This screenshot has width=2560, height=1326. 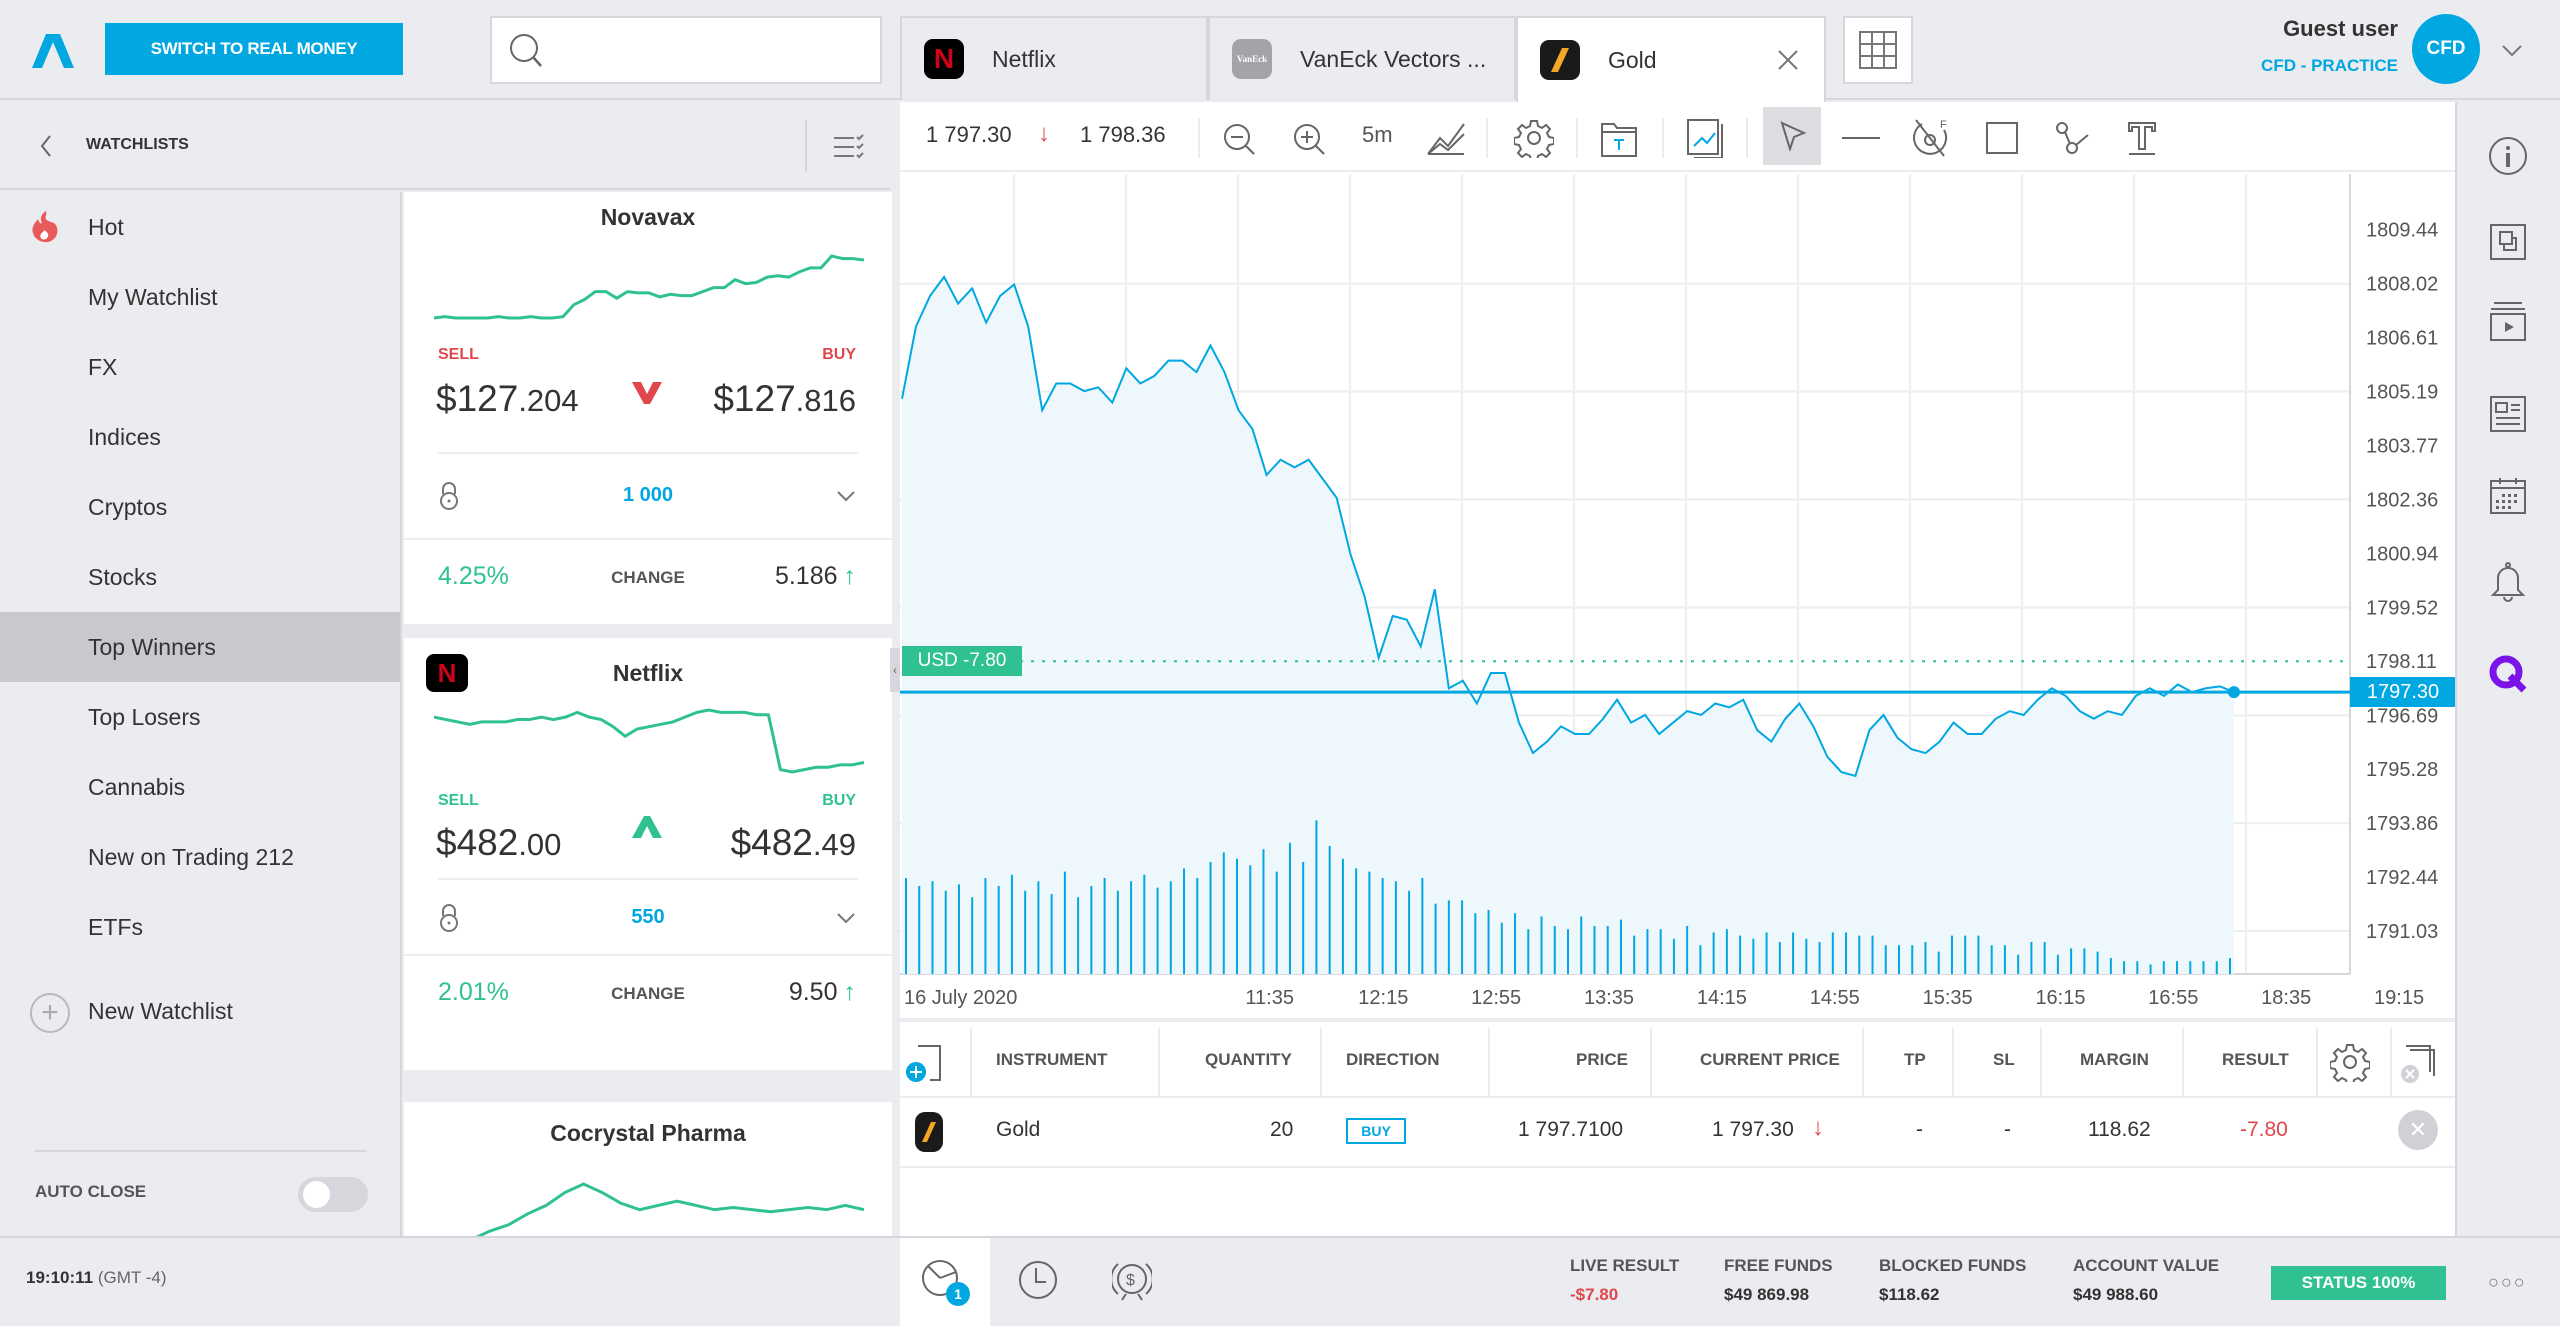 I want to click on status-button: STATUS 100%, so click(x=2358, y=1283).